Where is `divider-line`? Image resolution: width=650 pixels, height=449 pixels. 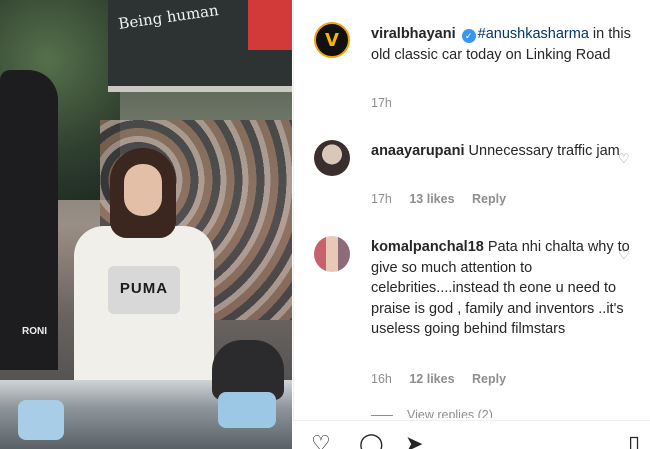
divider-line is located at coordinates (382, 416).